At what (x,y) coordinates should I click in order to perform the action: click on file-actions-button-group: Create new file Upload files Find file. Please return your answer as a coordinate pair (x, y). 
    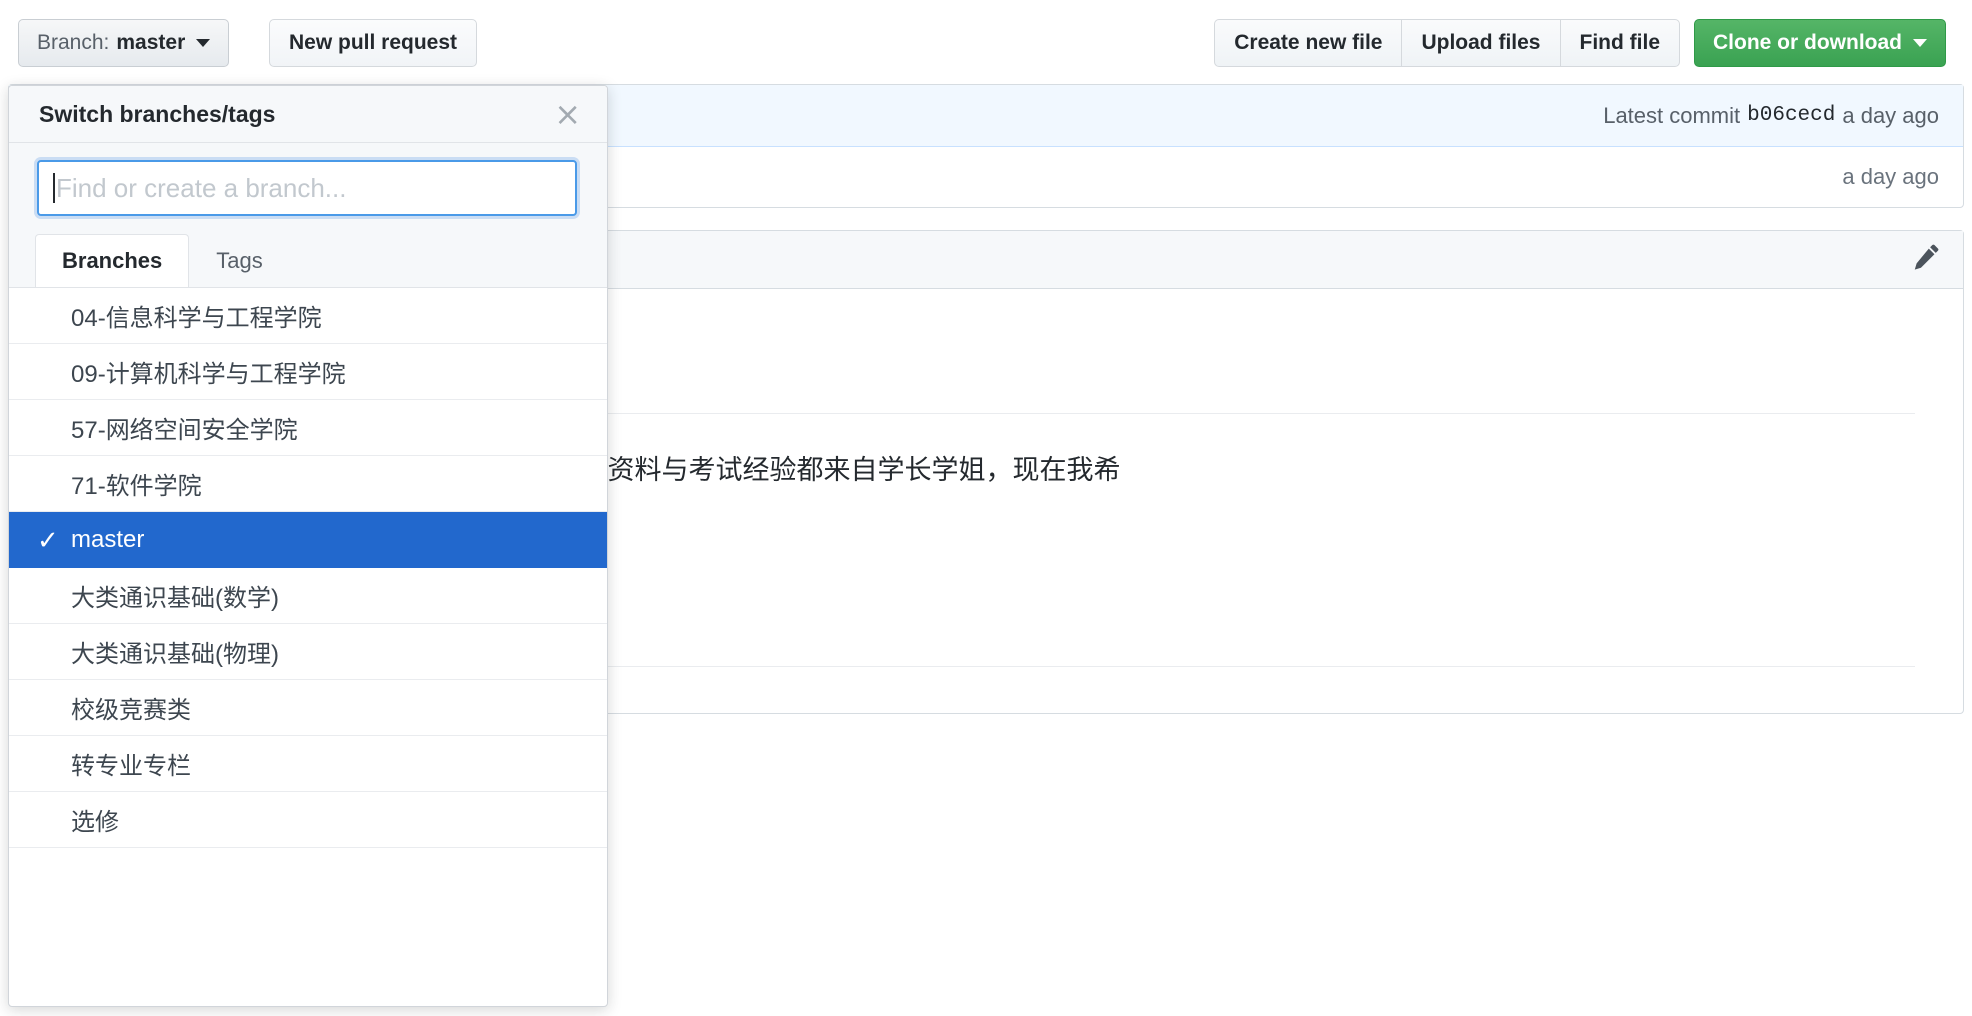
    Looking at the image, I should click on (1447, 43).